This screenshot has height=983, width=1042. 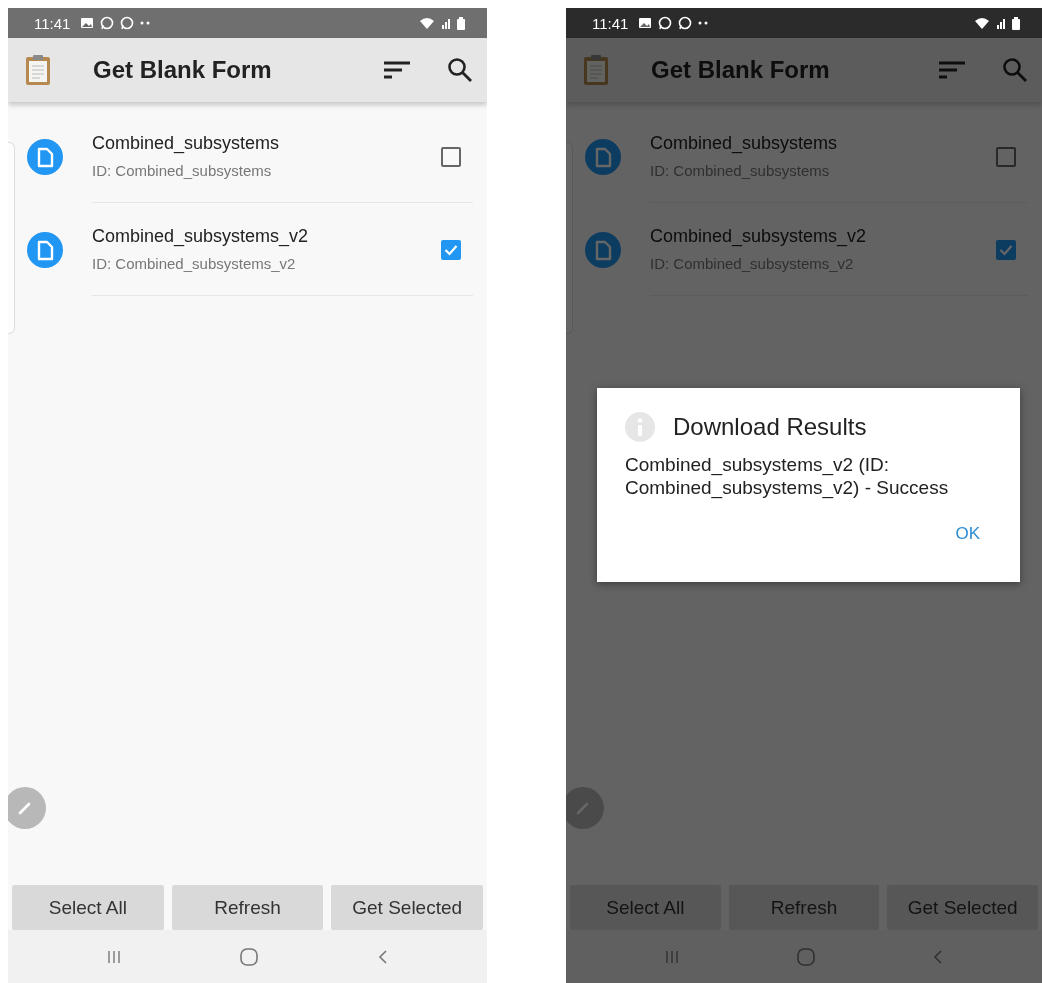 What do you see at coordinates (770, 427) in the screenshot?
I see `dialog-title: Download Results` at bounding box center [770, 427].